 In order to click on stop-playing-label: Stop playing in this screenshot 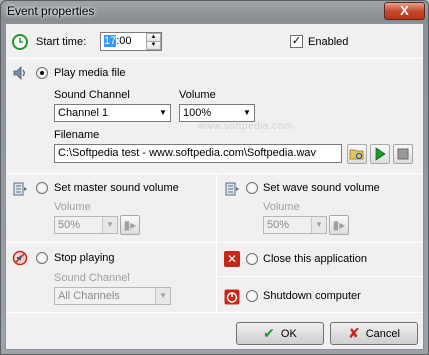, I will do `click(84, 258)`.